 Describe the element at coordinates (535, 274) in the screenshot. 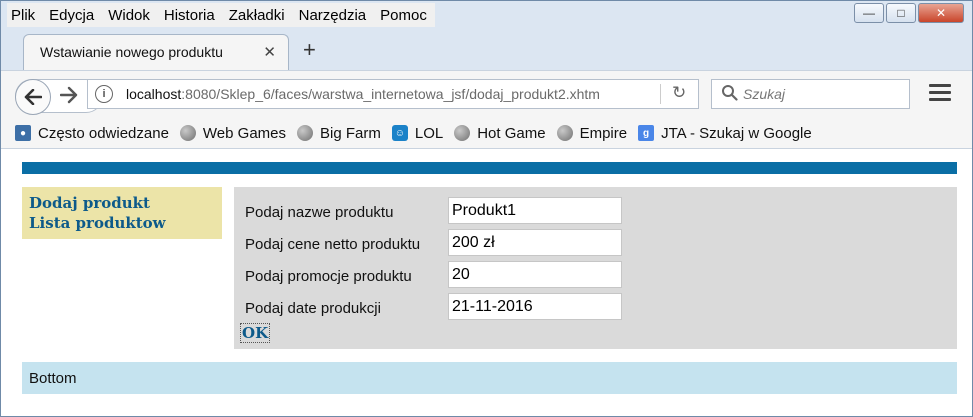

I see `input-promocja` at that location.